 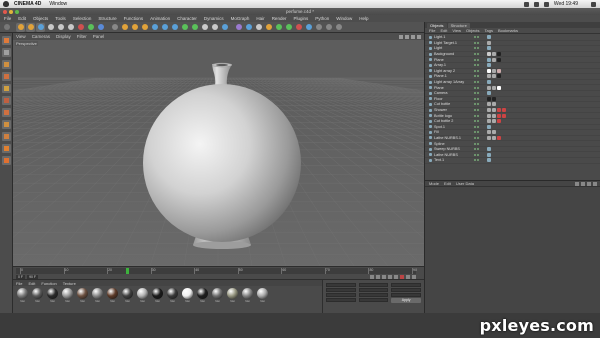 I want to click on cube-button, so click(x=134, y=27).